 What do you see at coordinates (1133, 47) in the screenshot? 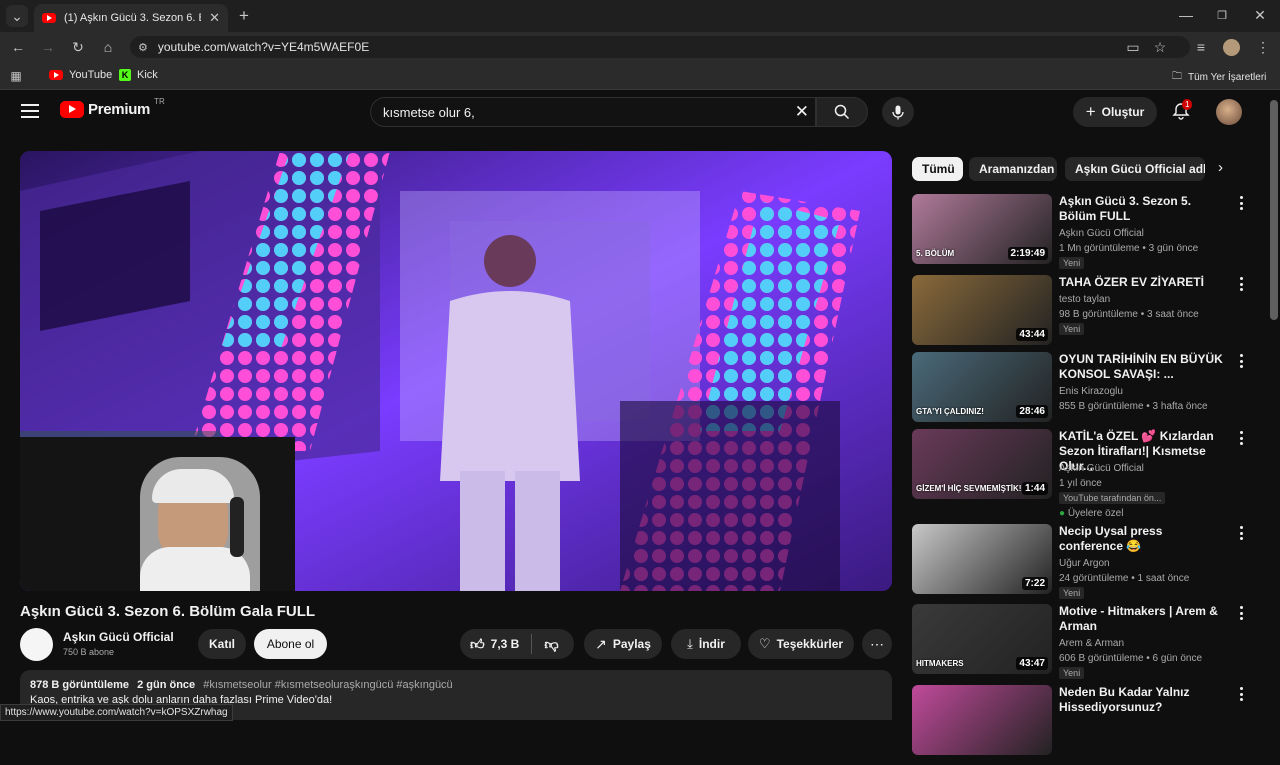
I see `cast-icon: ▭` at bounding box center [1133, 47].